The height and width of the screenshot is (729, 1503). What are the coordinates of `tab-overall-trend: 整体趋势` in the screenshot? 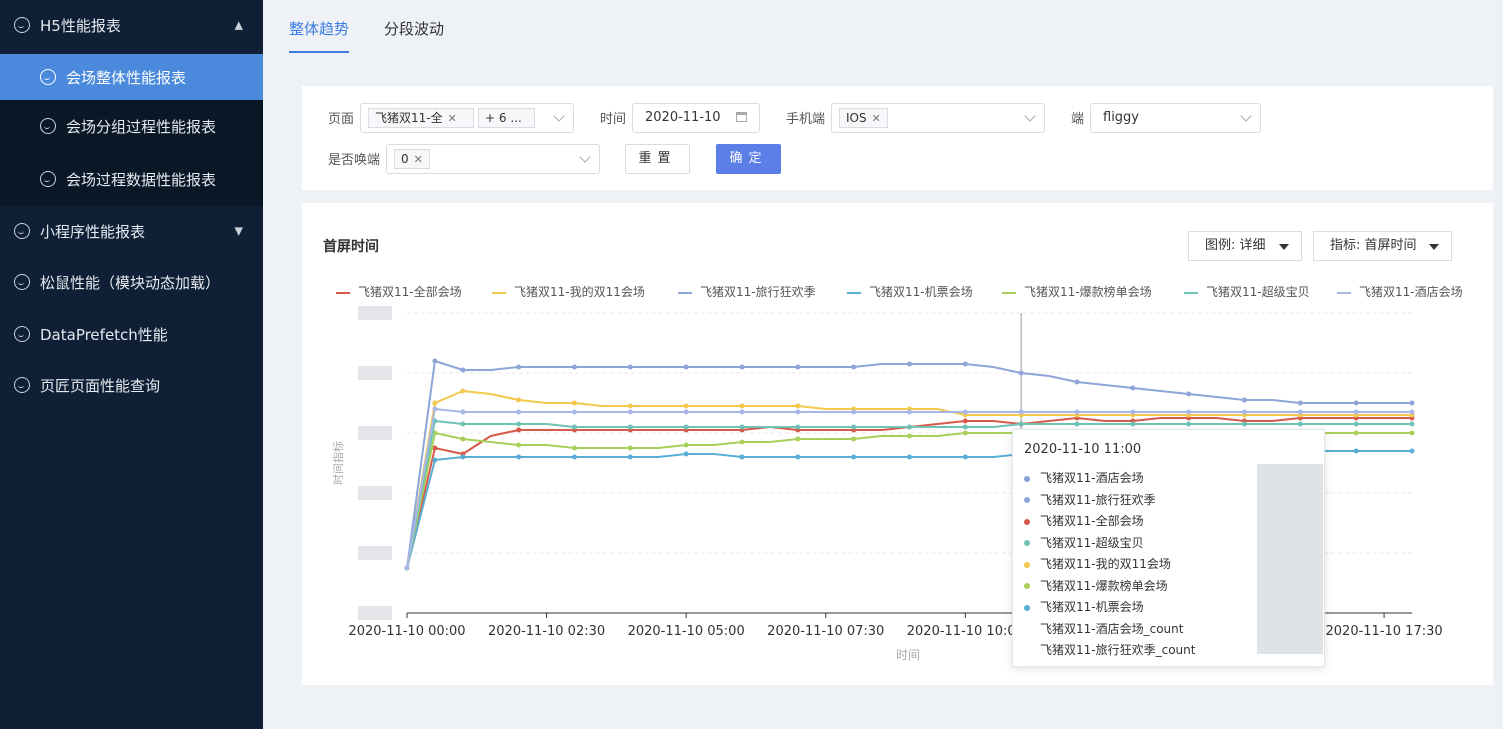 It's located at (319, 35).